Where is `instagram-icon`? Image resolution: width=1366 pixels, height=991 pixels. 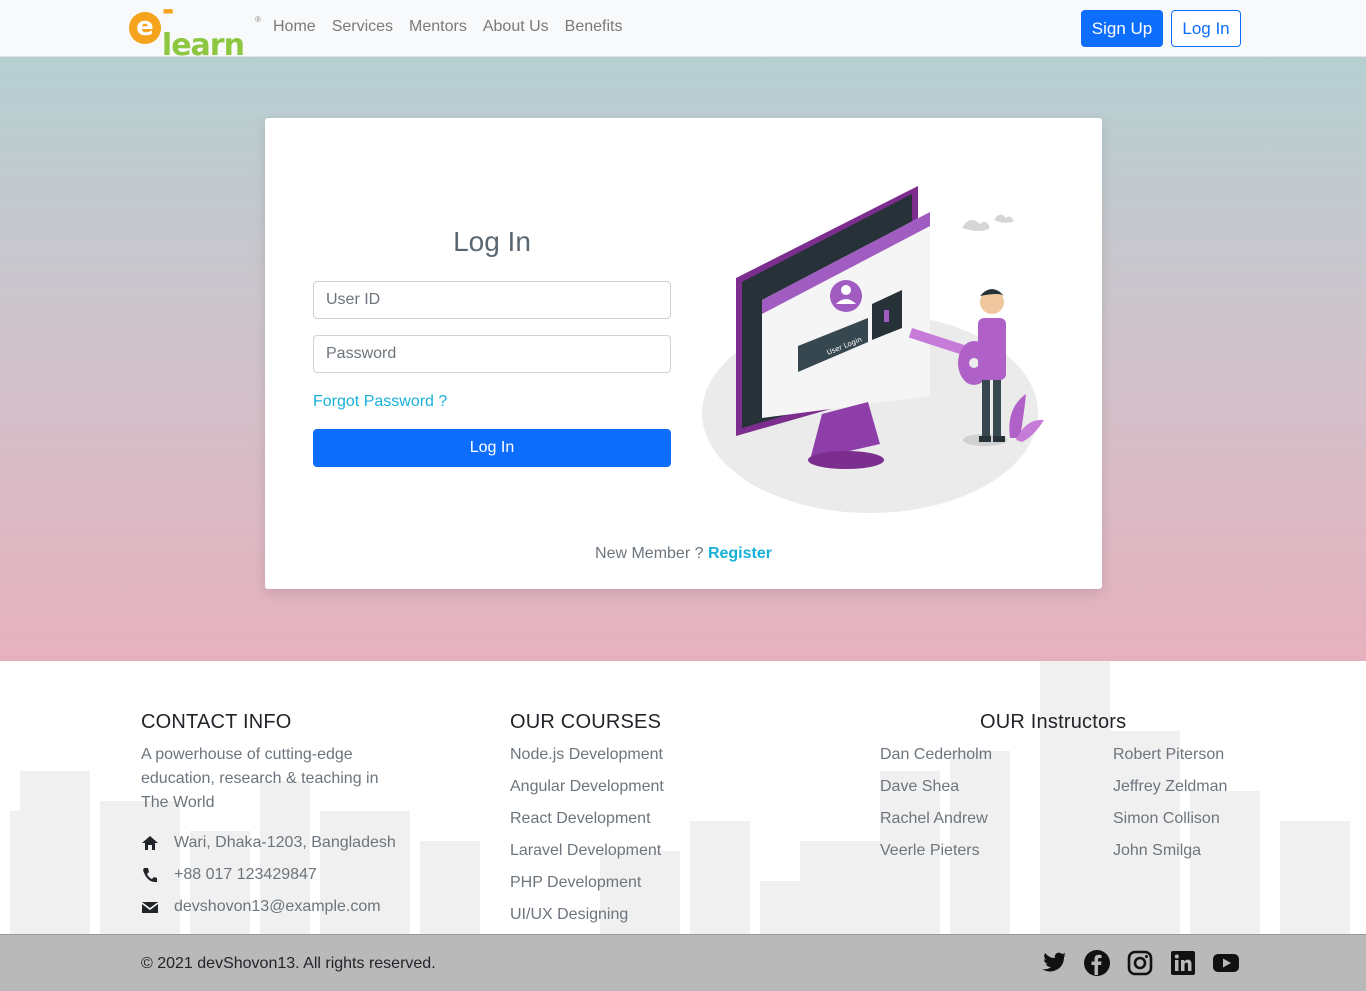
instagram-icon is located at coordinates (1140, 963).